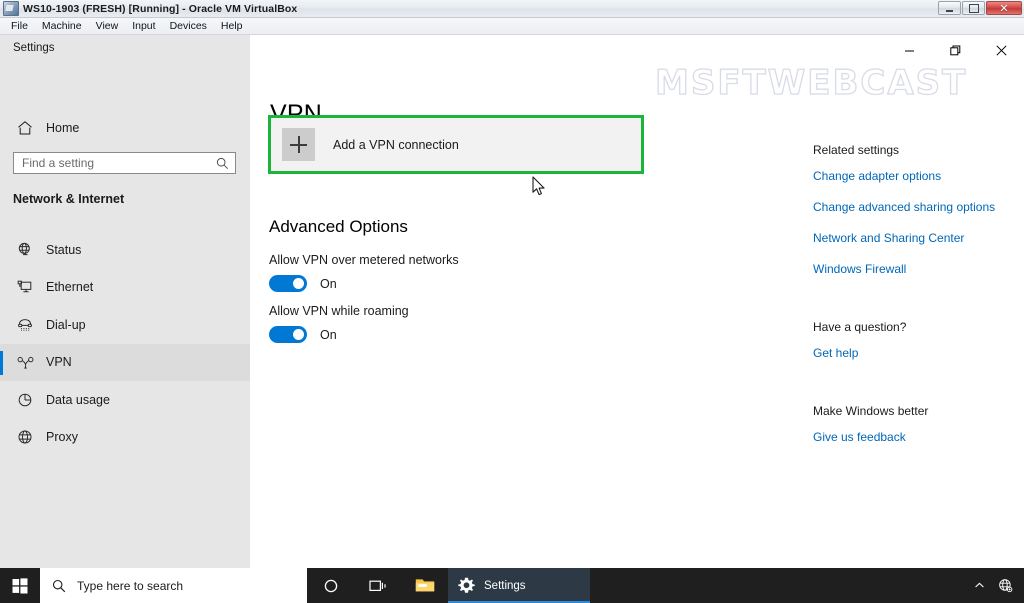  I want to click on task-view-icon, so click(377, 585).